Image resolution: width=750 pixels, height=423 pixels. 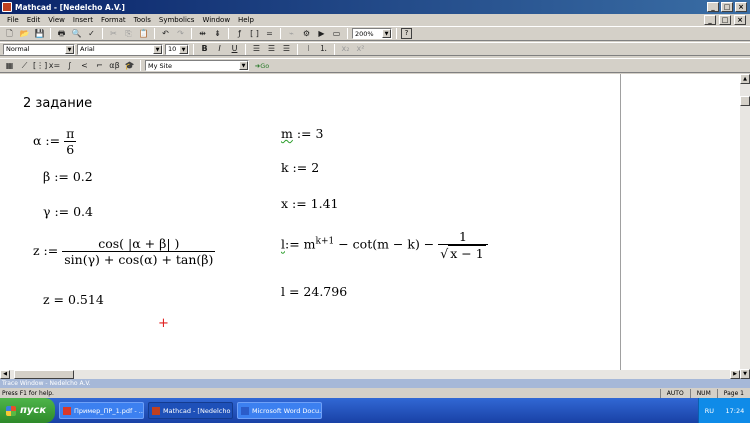 I want to click on close-button: ×, so click(x=741, y=7).